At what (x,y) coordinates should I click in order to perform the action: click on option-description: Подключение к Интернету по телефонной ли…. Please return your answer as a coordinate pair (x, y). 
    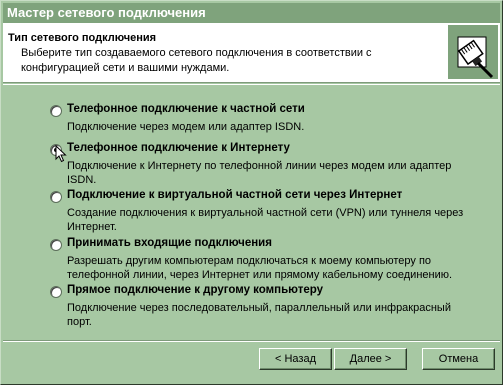
    Looking at the image, I should click on (259, 173).